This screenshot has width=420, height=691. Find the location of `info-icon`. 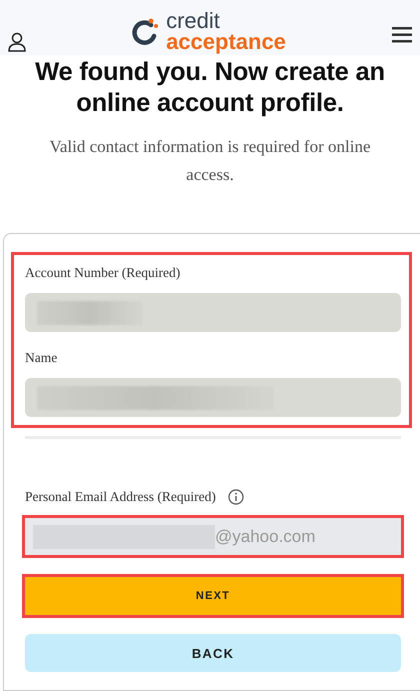

info-icon is located at coordinates (236, 497).